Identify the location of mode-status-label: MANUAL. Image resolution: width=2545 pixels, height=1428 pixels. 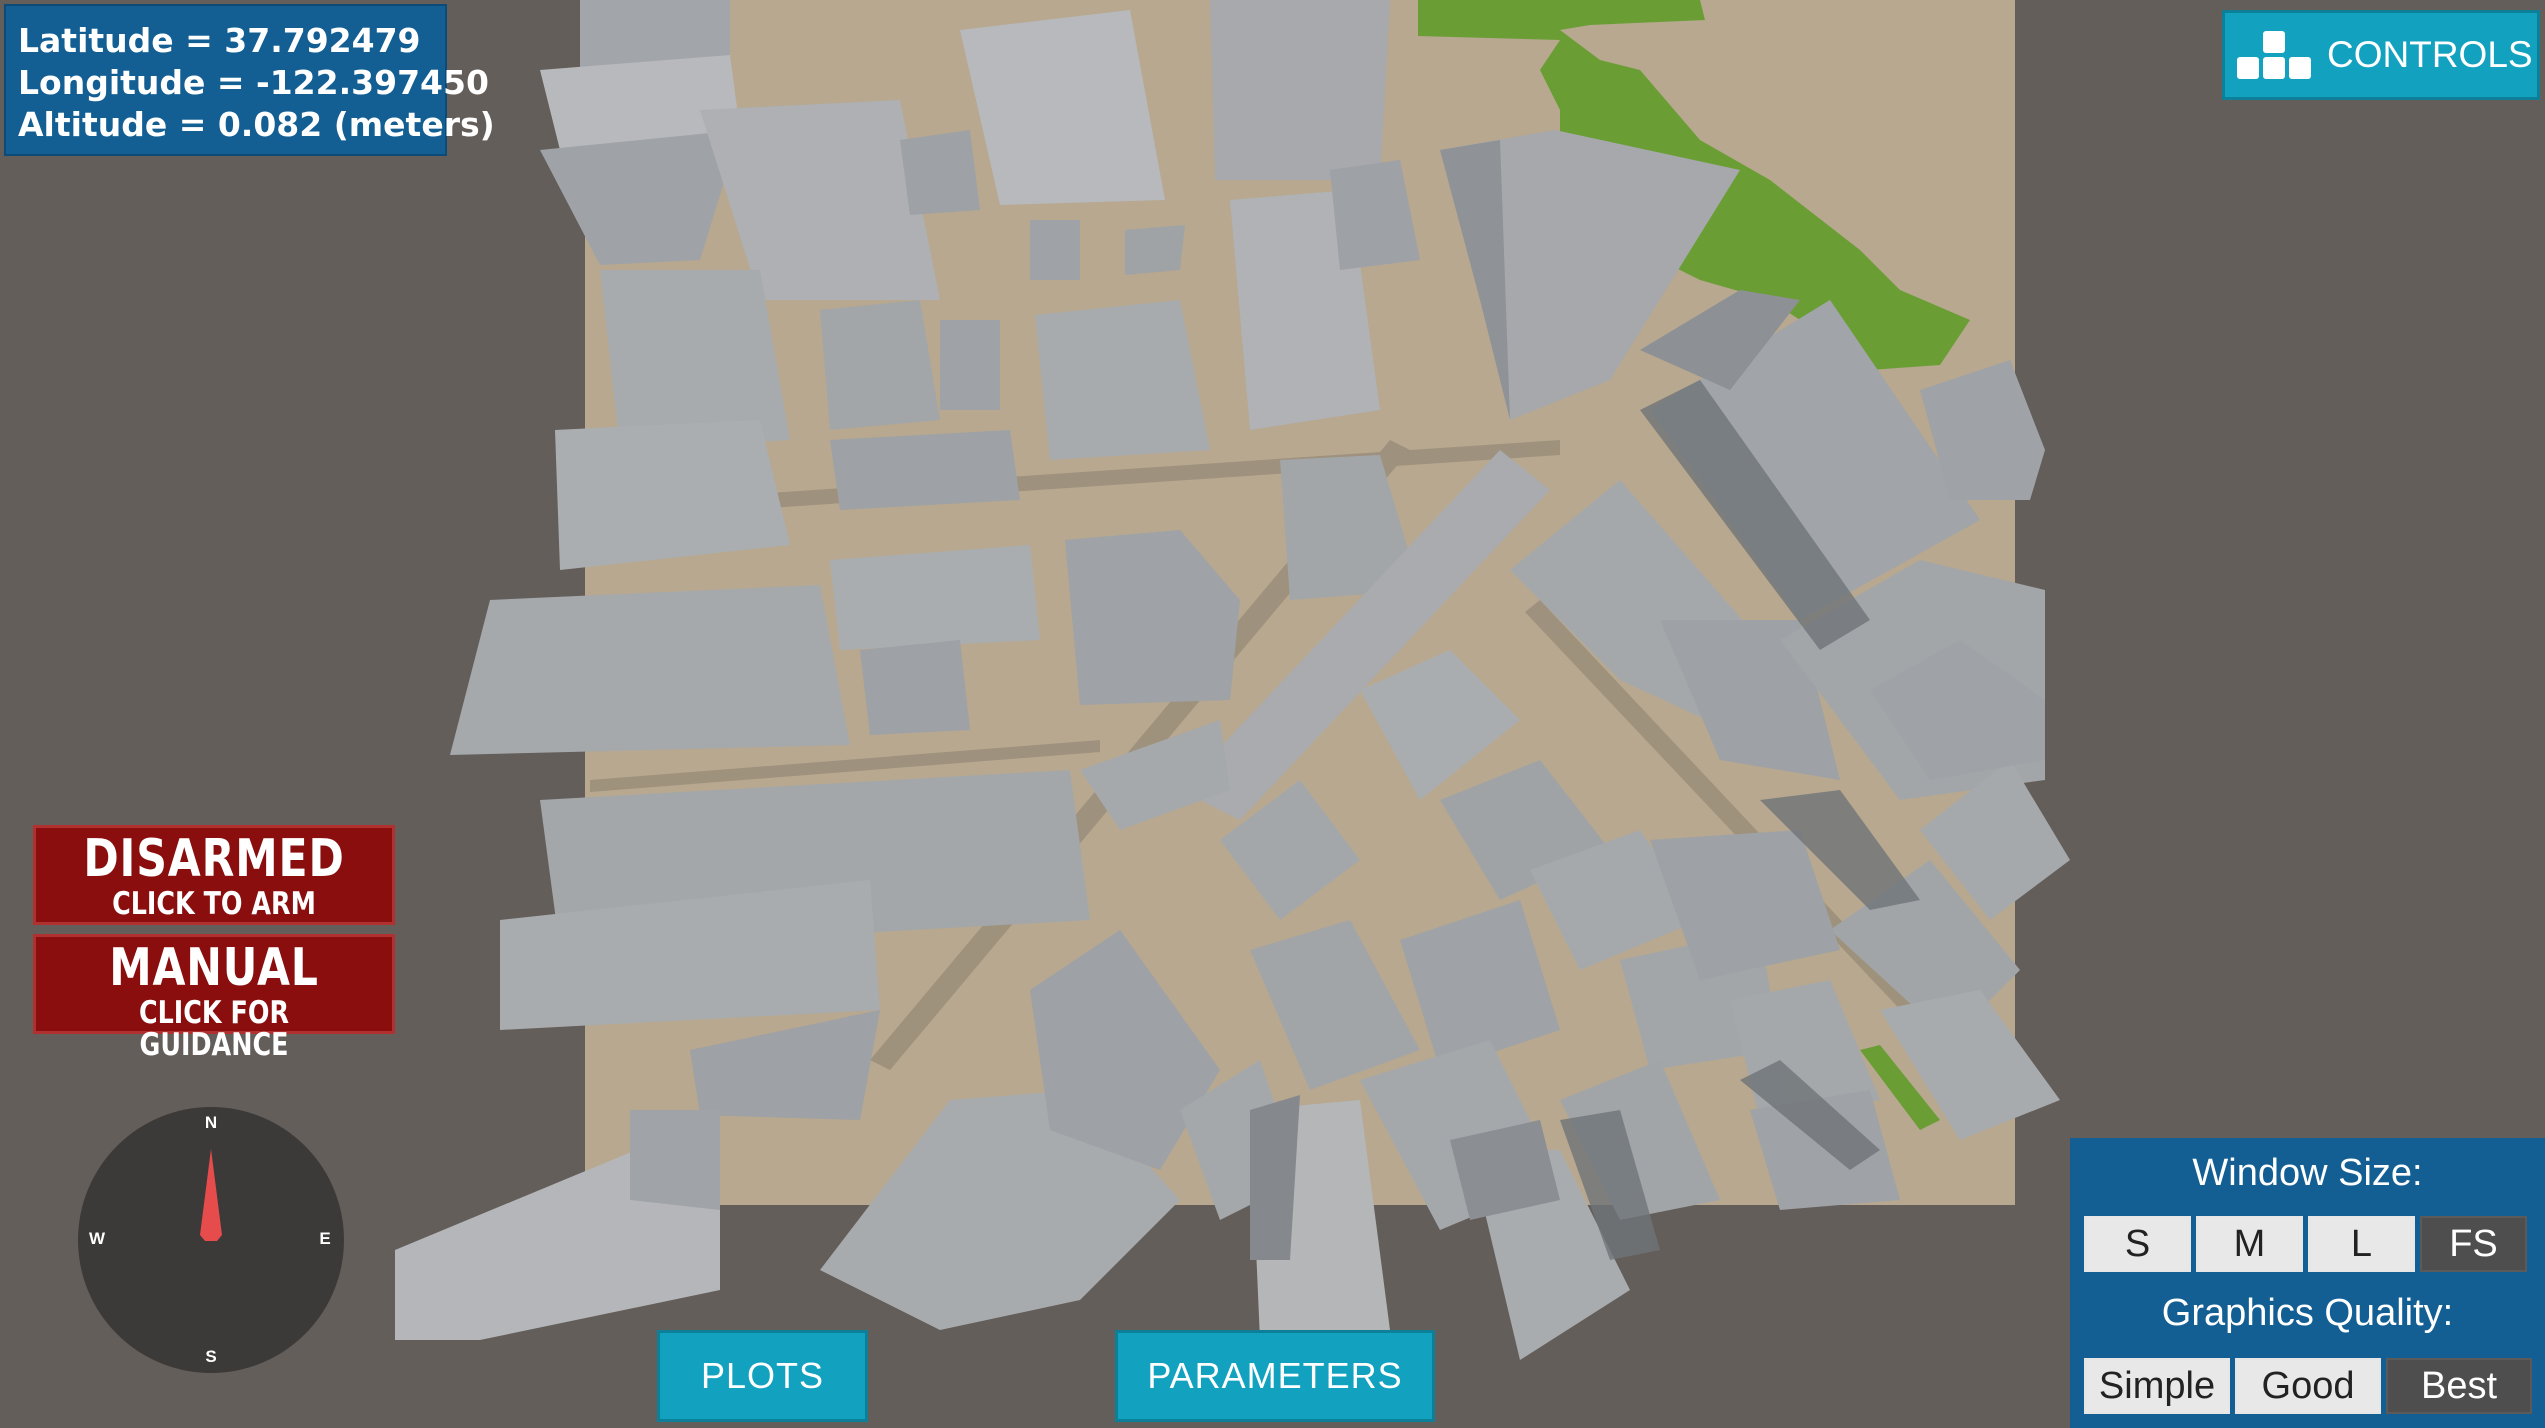
(214, 968).